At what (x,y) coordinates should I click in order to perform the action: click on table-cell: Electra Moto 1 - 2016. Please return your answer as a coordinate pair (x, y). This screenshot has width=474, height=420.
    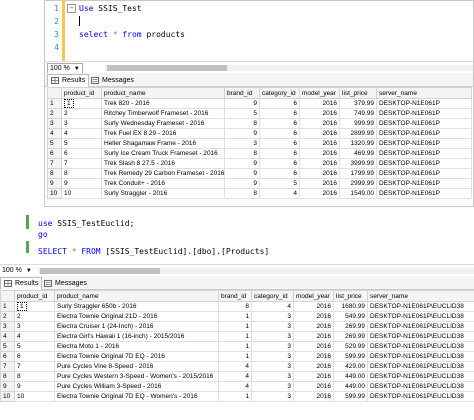
    Looking at the image, I should click on (136, 346).